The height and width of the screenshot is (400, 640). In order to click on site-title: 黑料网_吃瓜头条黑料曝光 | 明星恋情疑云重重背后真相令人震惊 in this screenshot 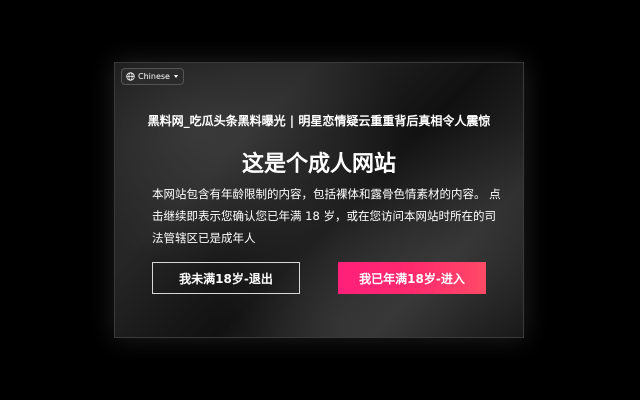, I will do `click(319, 121)`.